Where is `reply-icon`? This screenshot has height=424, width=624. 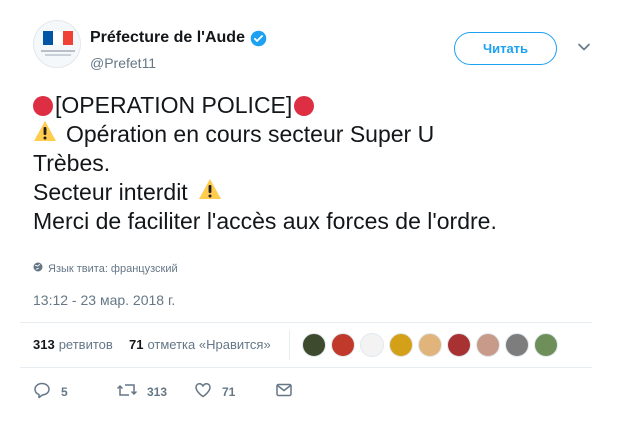
reply-icon is located at coordinates (42, 391).